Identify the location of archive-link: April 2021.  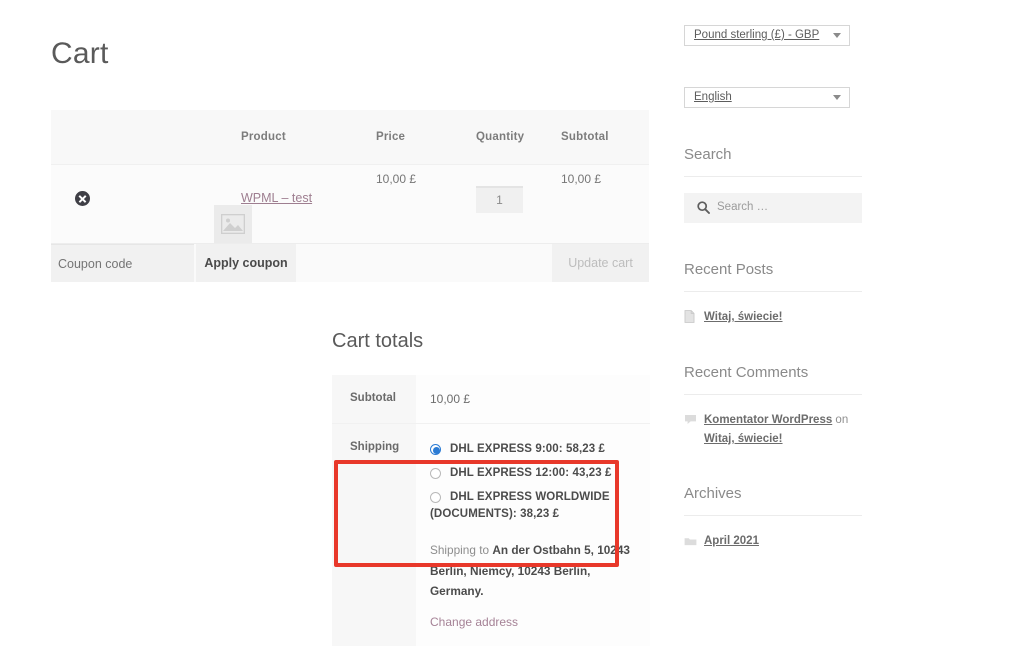
(731, 541).